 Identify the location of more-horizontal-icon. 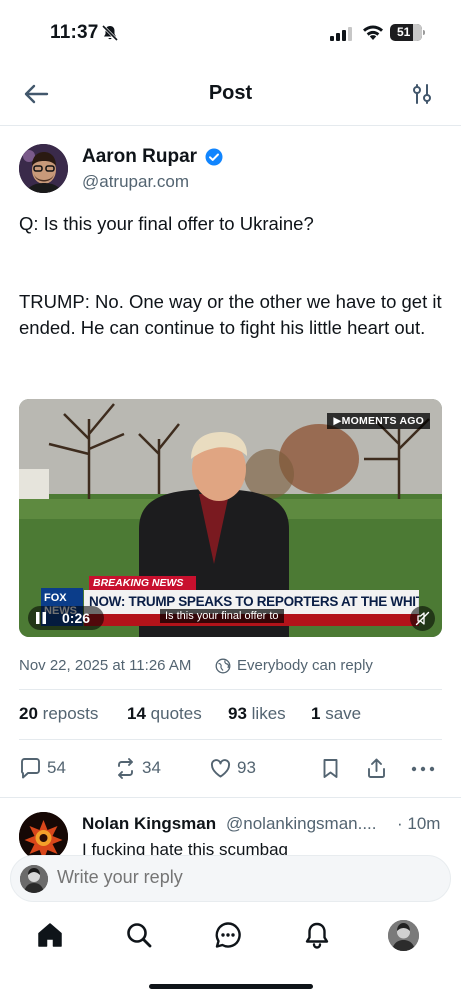
(423, 768).